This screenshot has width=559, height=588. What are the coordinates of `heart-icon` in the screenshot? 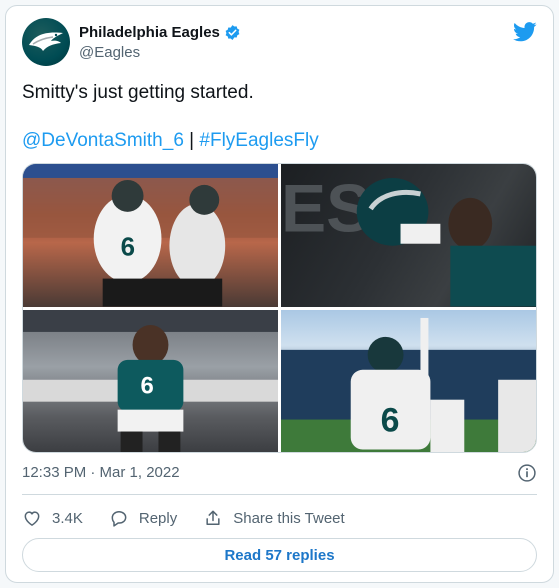 It's located at (32, 518).